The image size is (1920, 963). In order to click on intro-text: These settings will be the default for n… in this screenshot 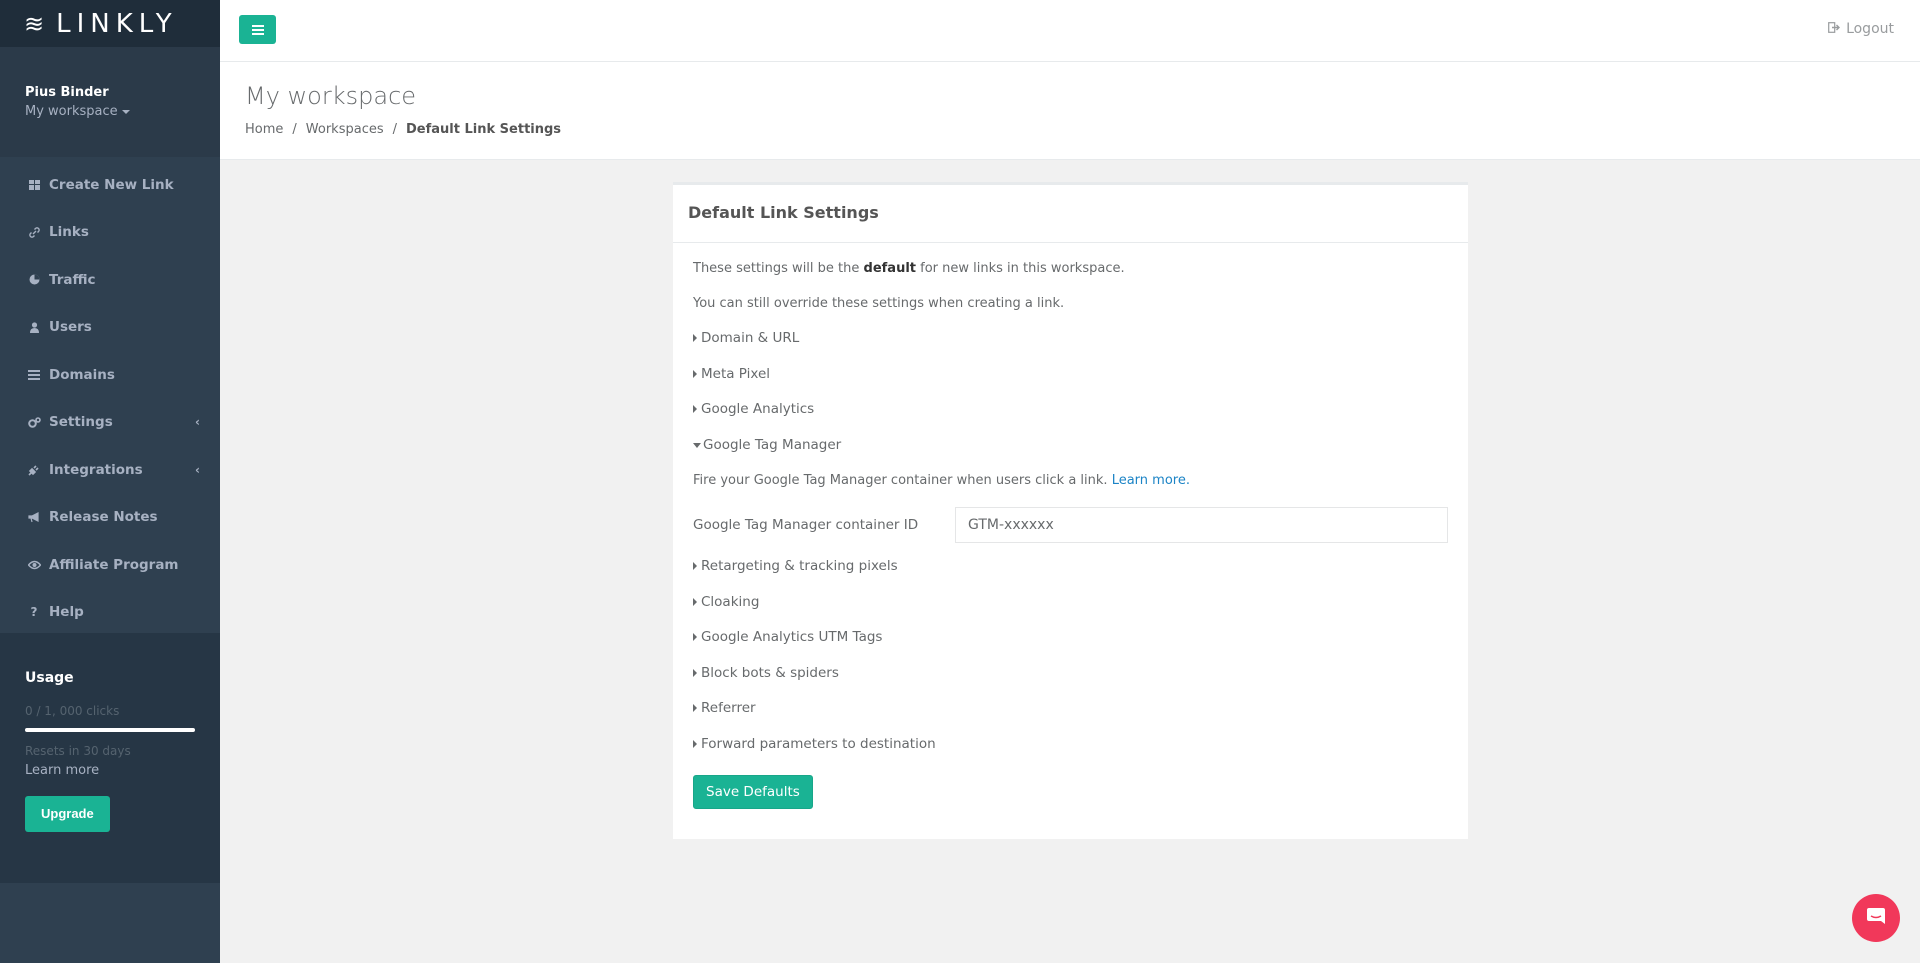, I will do `click(1070, 269)`.